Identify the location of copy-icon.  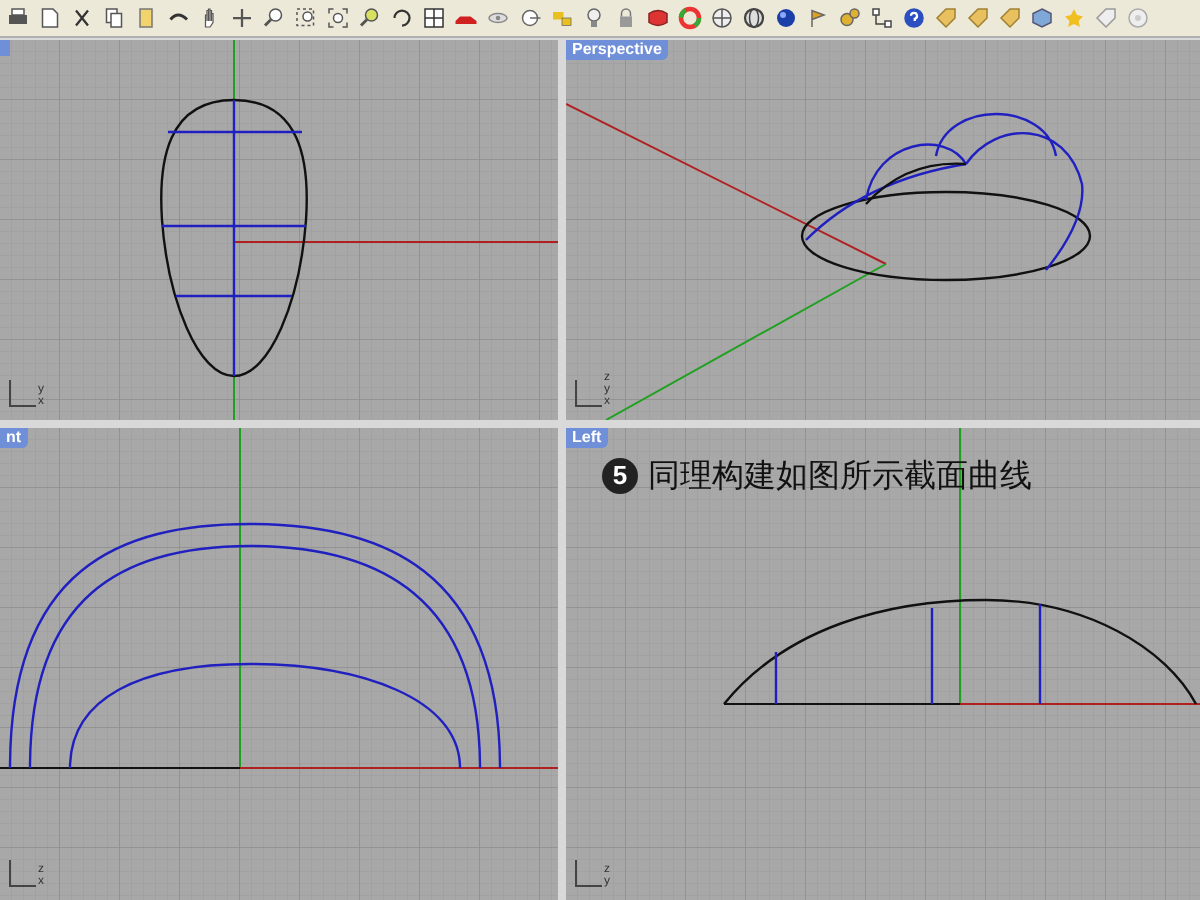
(114, 18).